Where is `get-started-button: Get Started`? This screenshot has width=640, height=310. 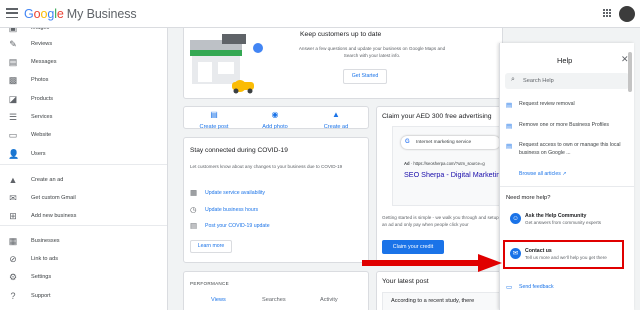
get-started-button: Get Started is located at coordinates (365, 76).